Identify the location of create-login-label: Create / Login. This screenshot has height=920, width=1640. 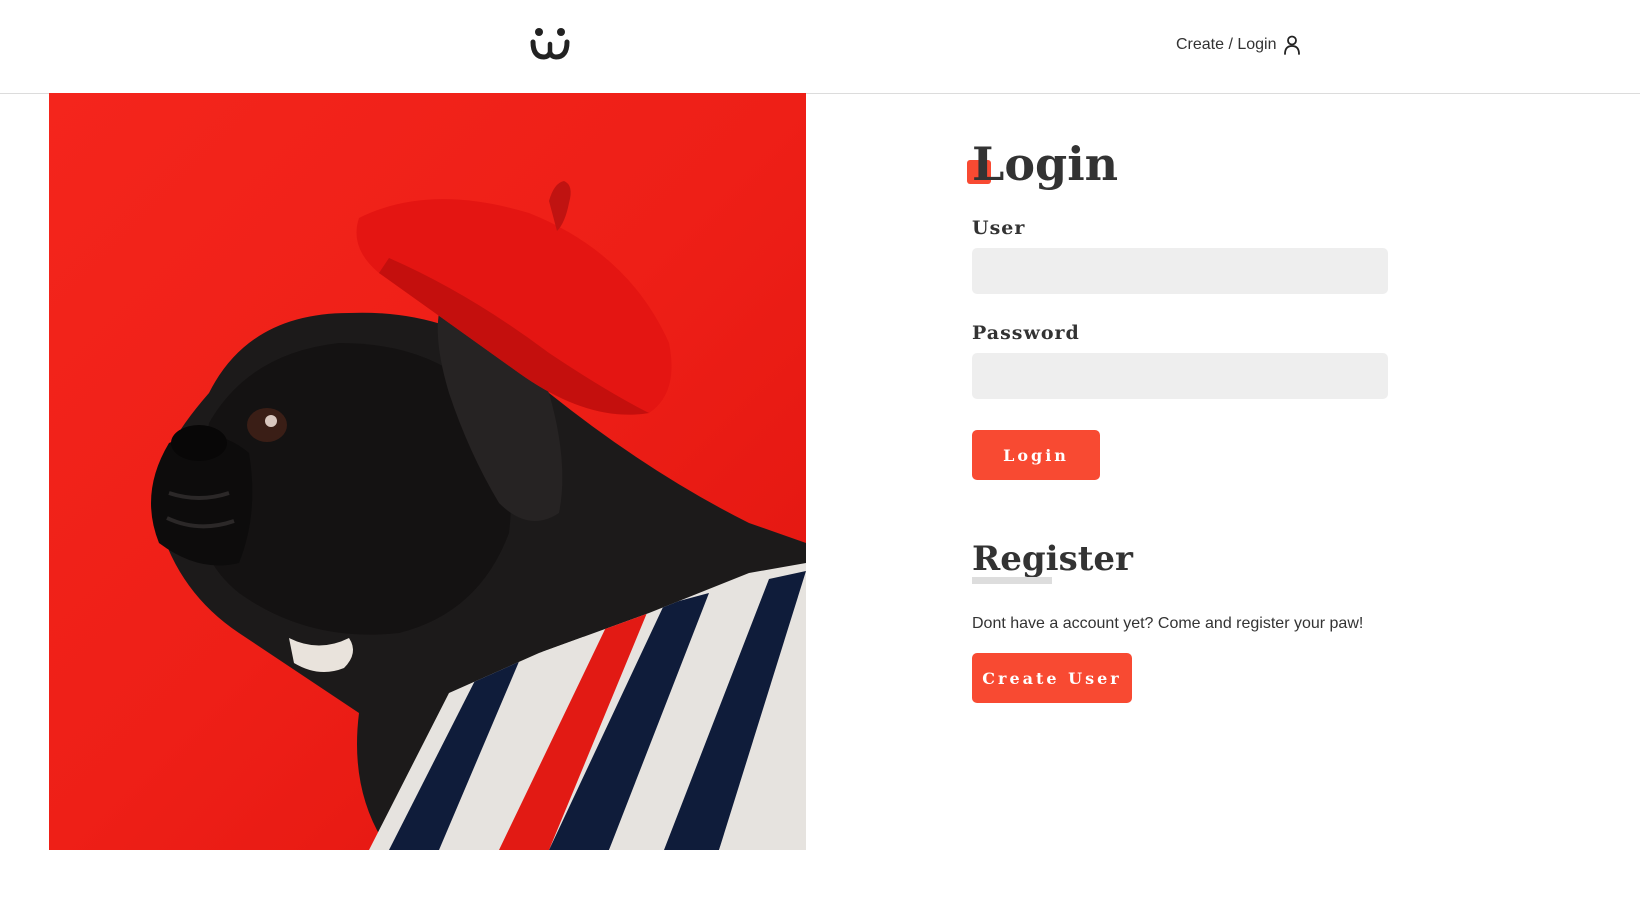
(1226, 44).